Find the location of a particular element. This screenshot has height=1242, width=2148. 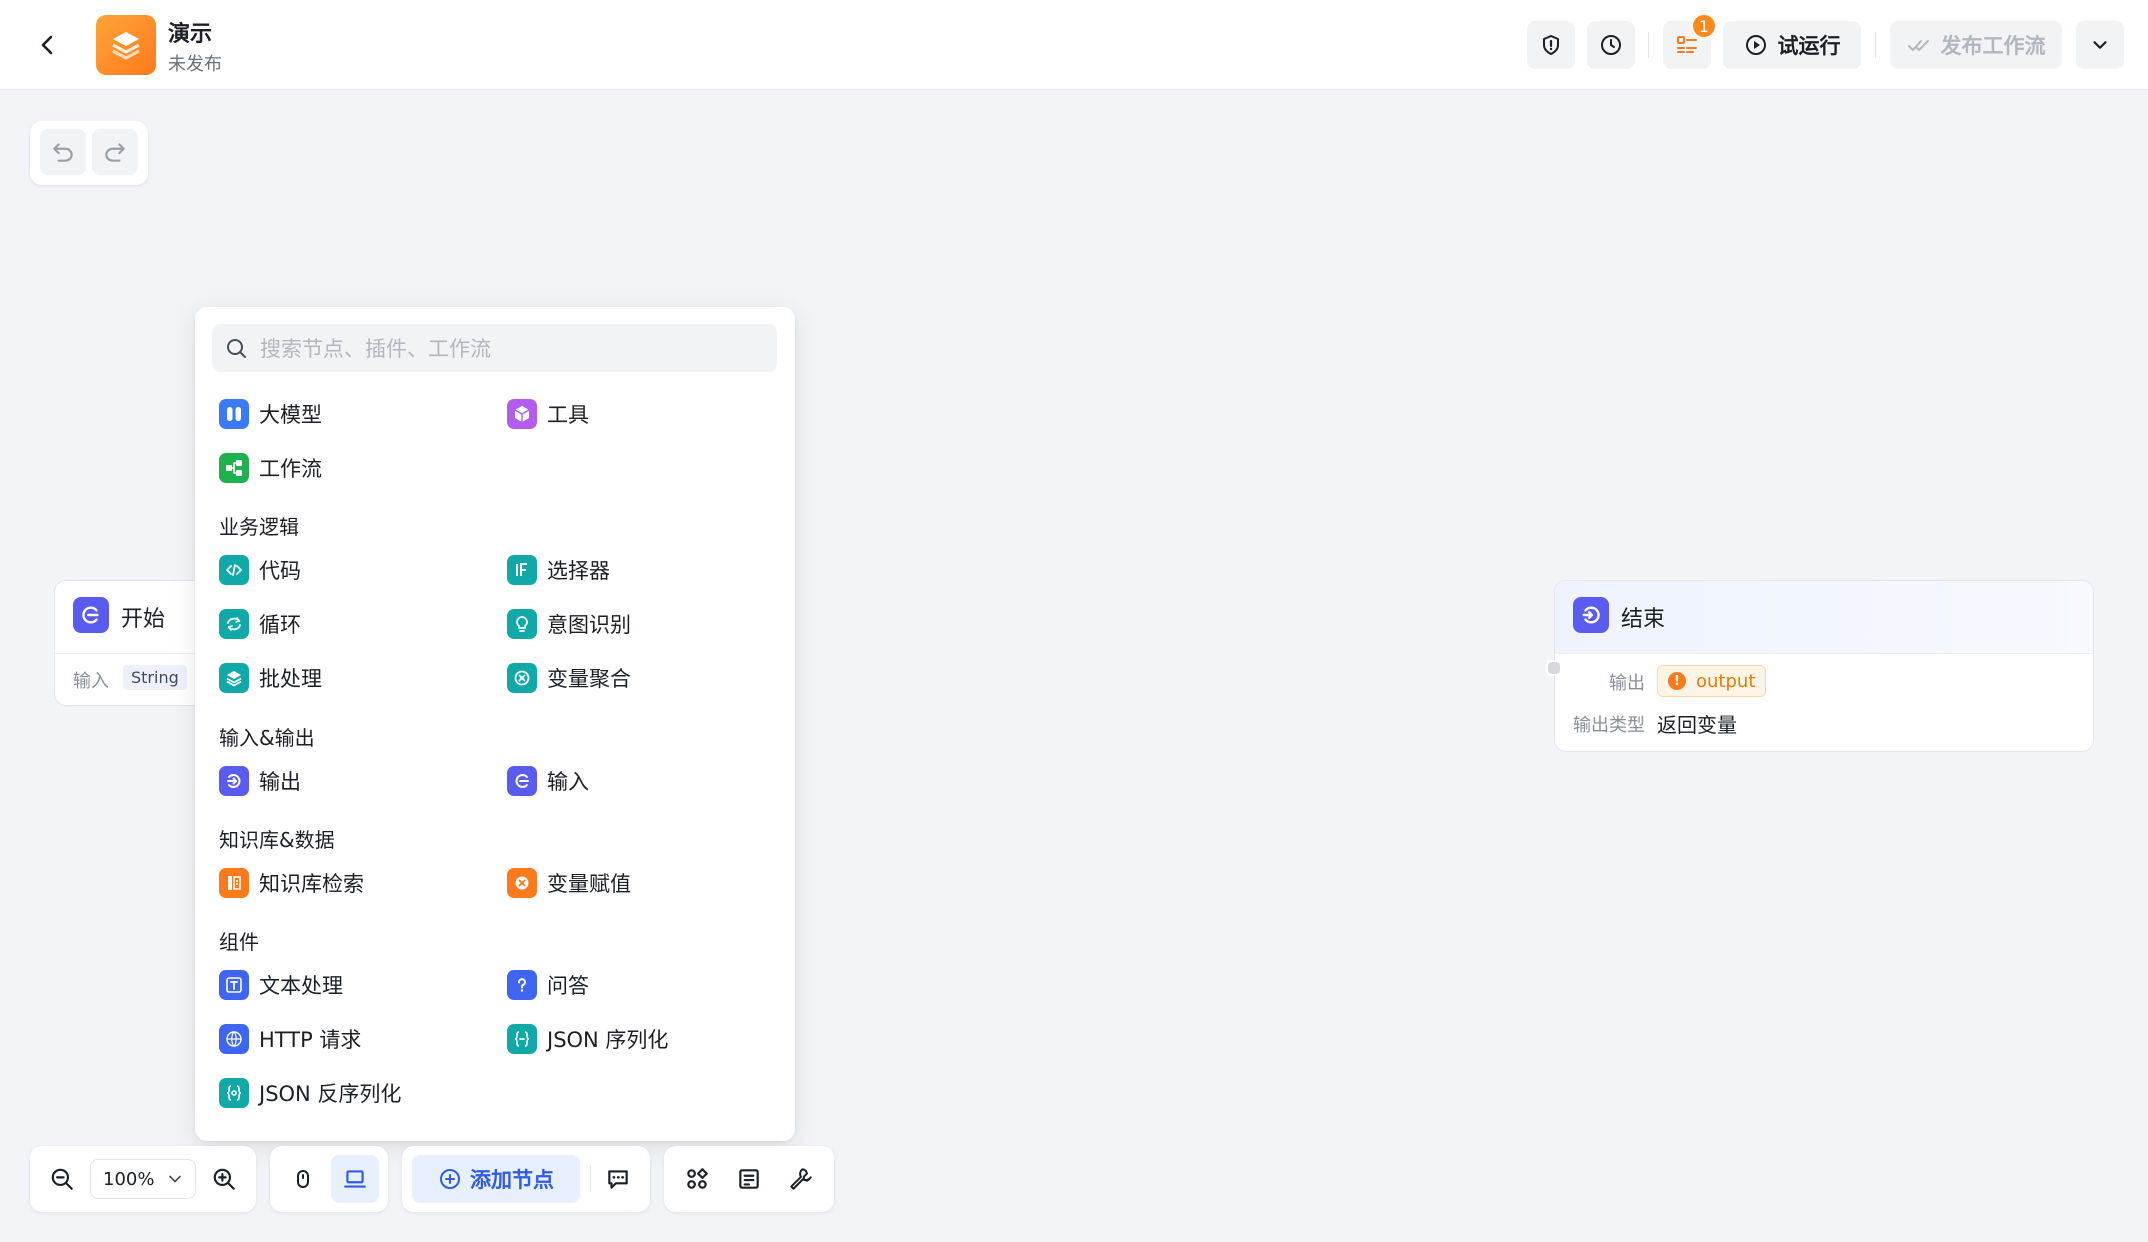

input-type-tag: String is located at coordinates (155, 677).